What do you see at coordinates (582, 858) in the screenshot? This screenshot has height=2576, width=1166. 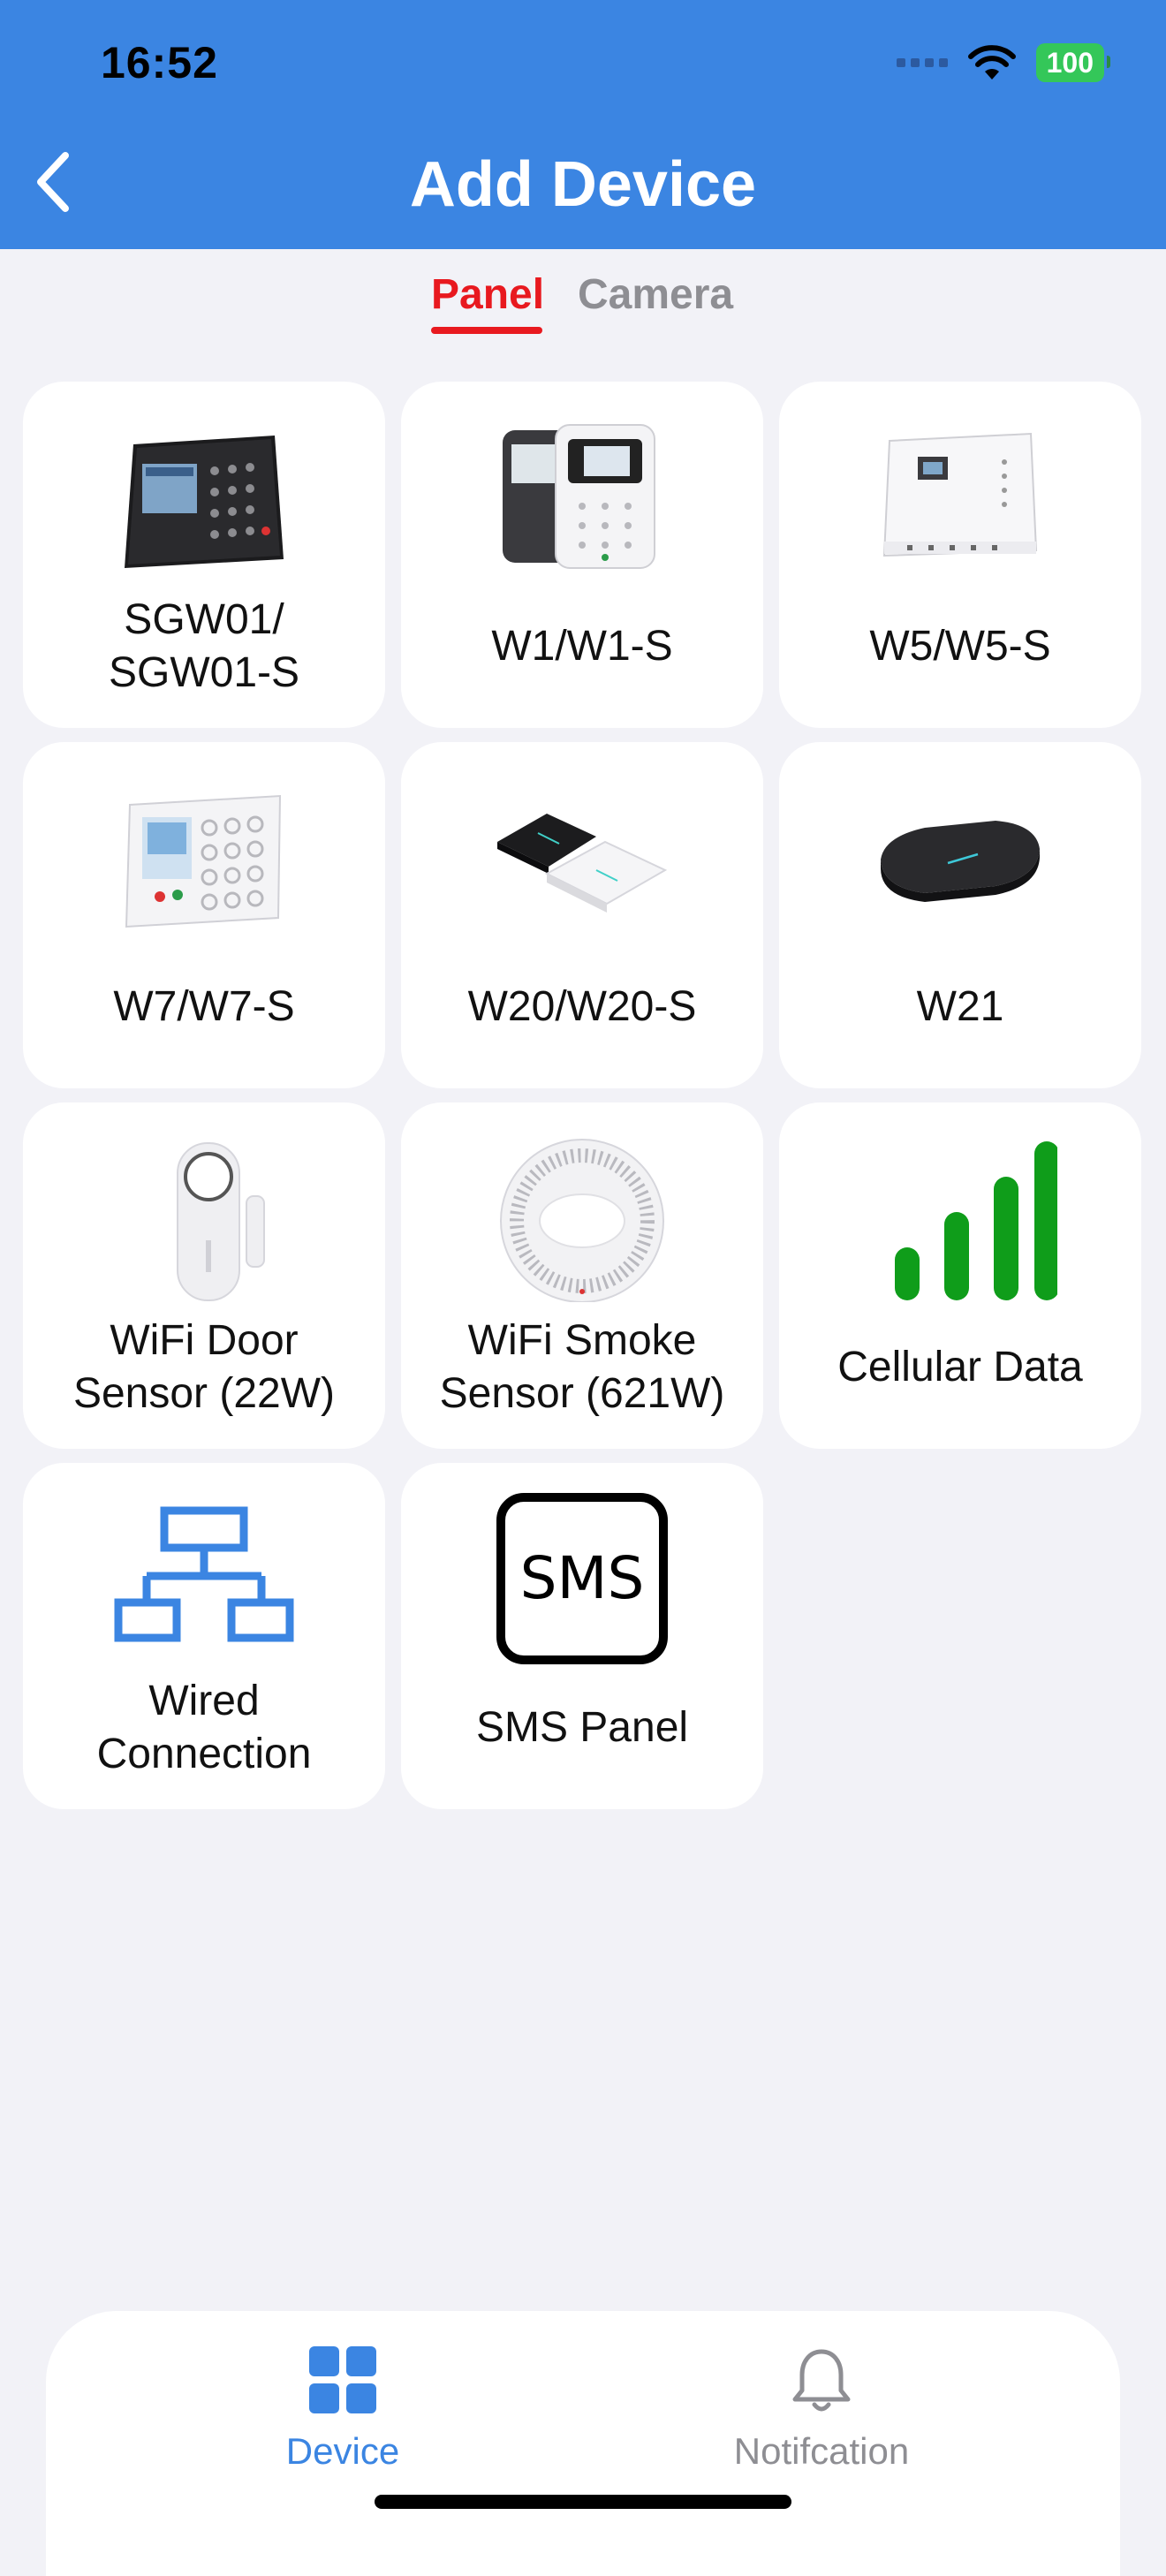 I see `w20-hub-image` at bounding box center [582, 858].